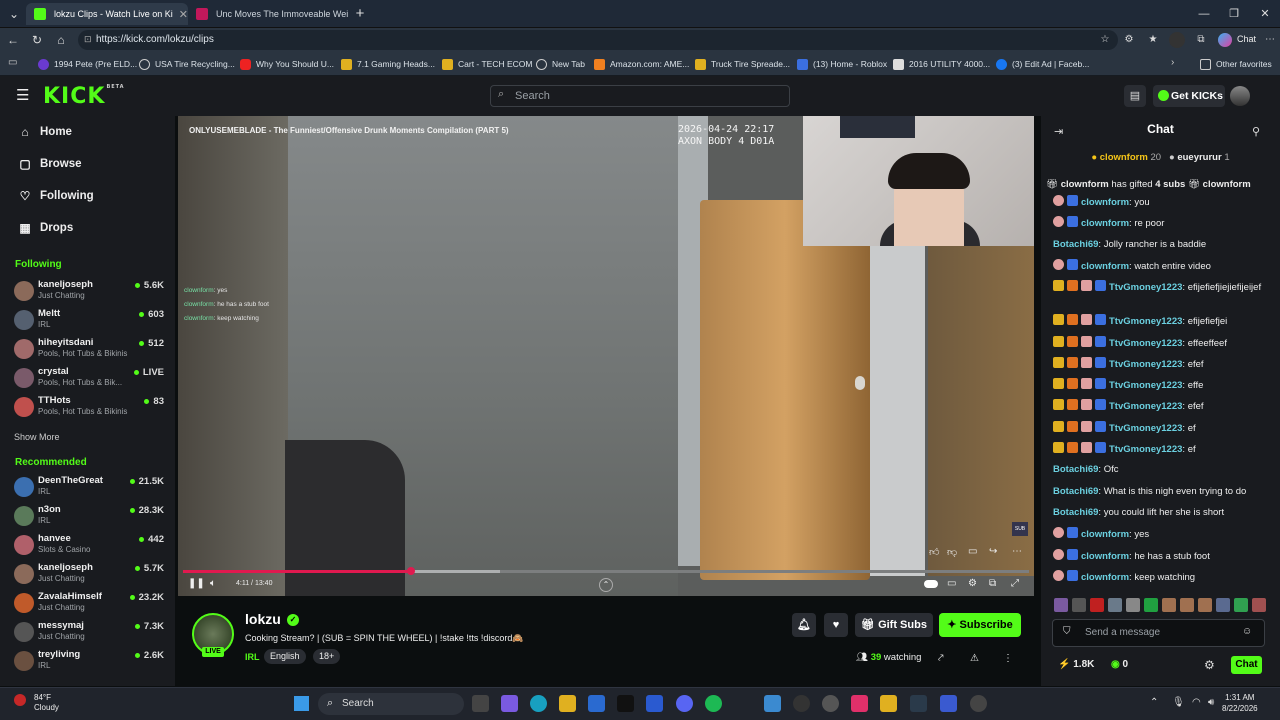 The height and width of the screenshot is (720, 1280). What do you see at coordinates (12, 62) in the screenshot?
I see `sidebar-toggle-icon: ▭` at bounding box center [12, 62].